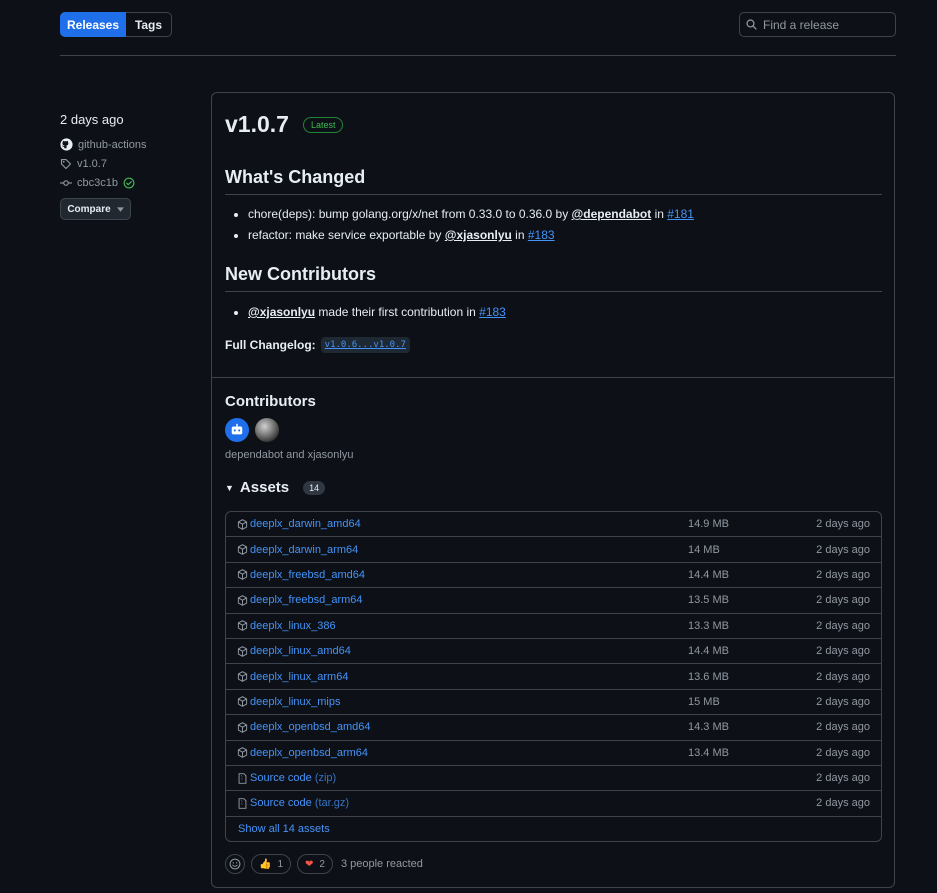 The image size is (937, 893). I want to click on asset-size: 15 MB, so click(704, 701).